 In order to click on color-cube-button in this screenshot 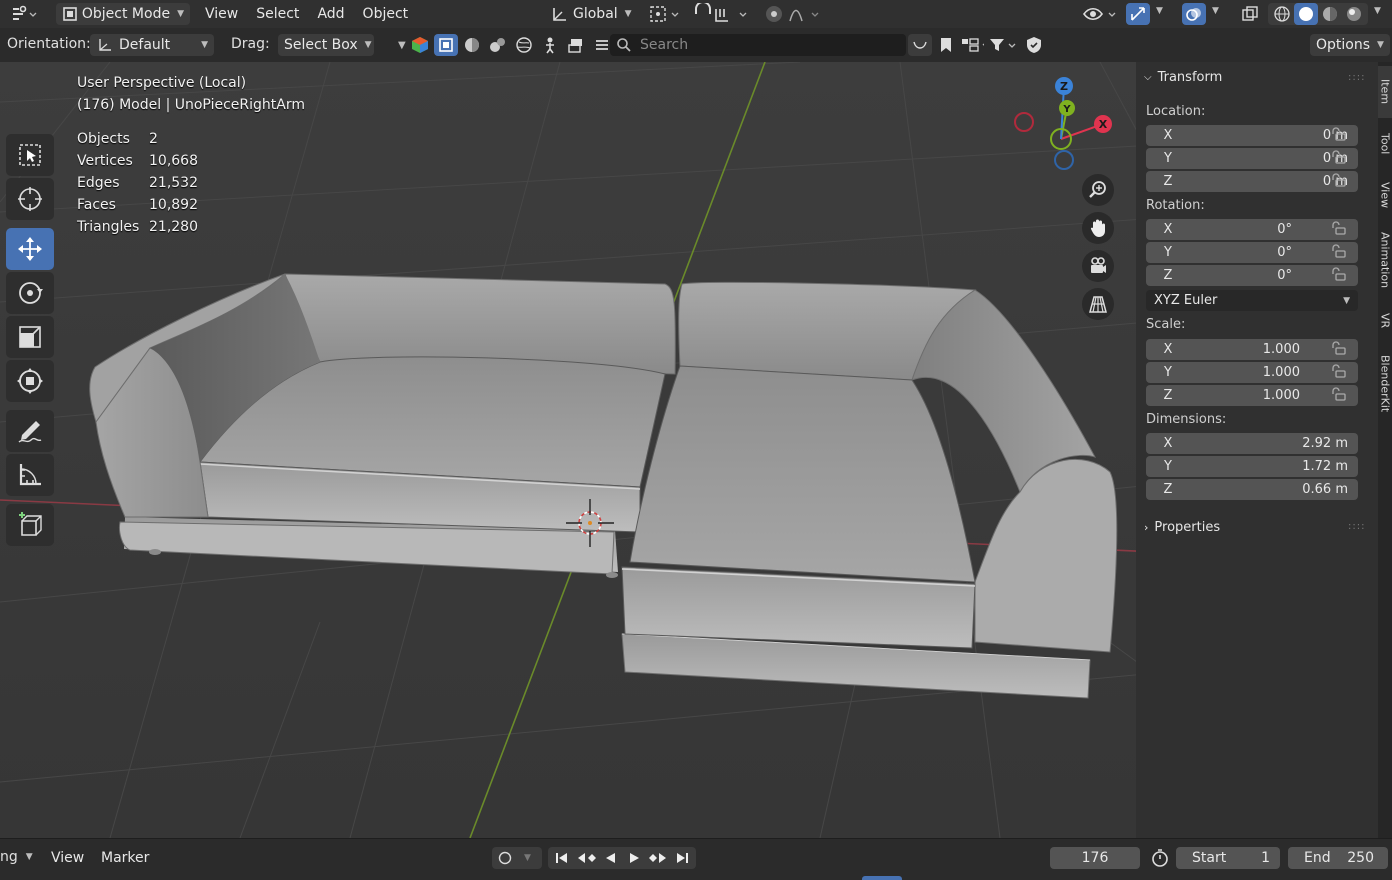, I will do `click(420, 45)`.